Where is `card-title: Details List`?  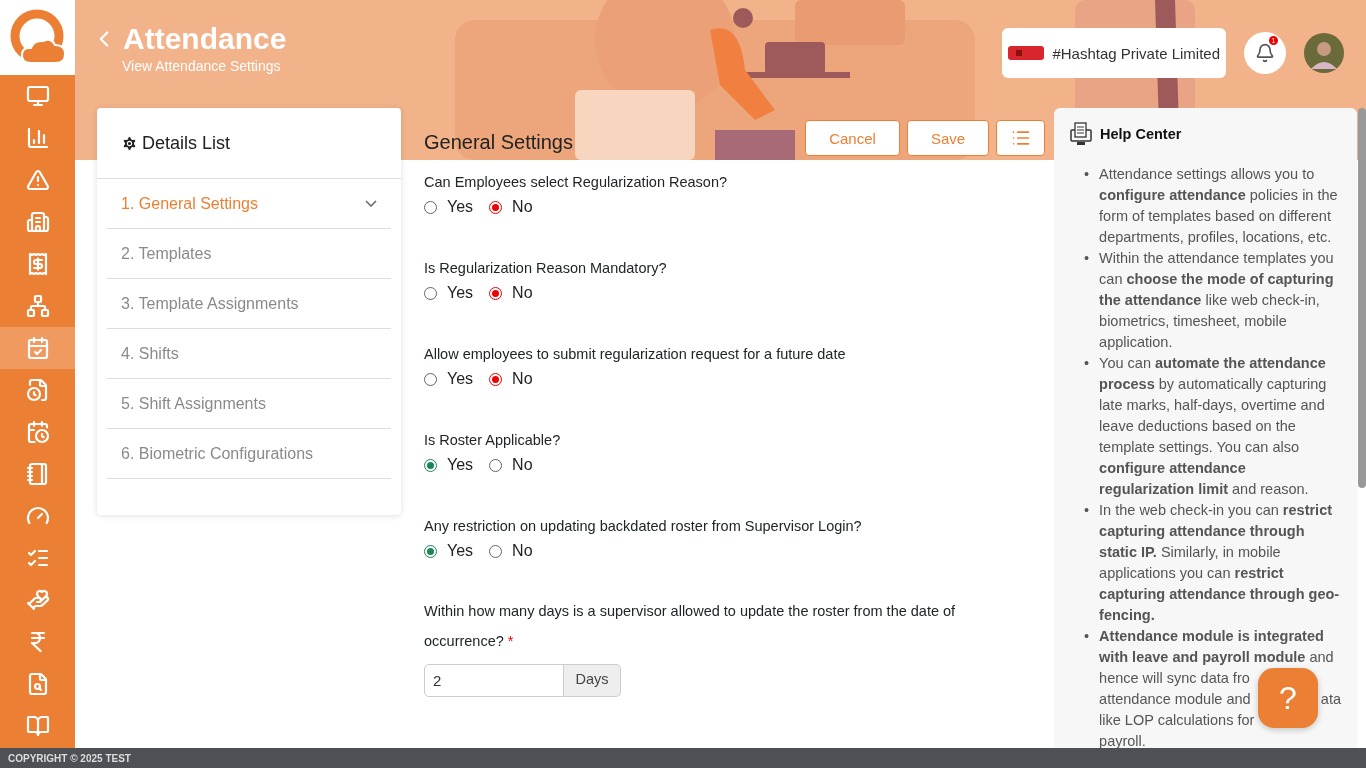 card-title: Details List is located at coordinates (186, 143).